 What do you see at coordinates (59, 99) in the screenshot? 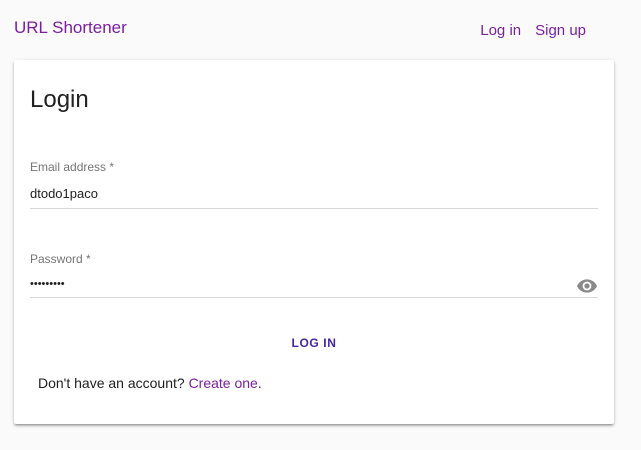
I see `login-title: Login` at bounding box center [59, 99].